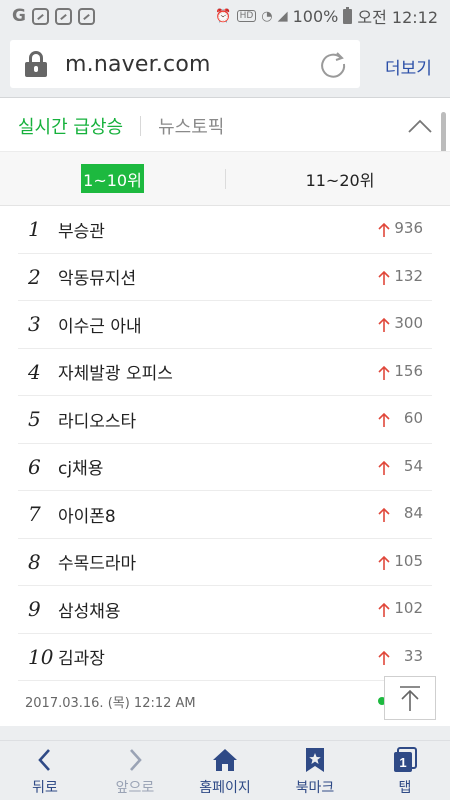 Image resolution: width=450 pixels, height=800 pixels. I want to click on list-item: 8 수목드라마 105, so click(225, 562).